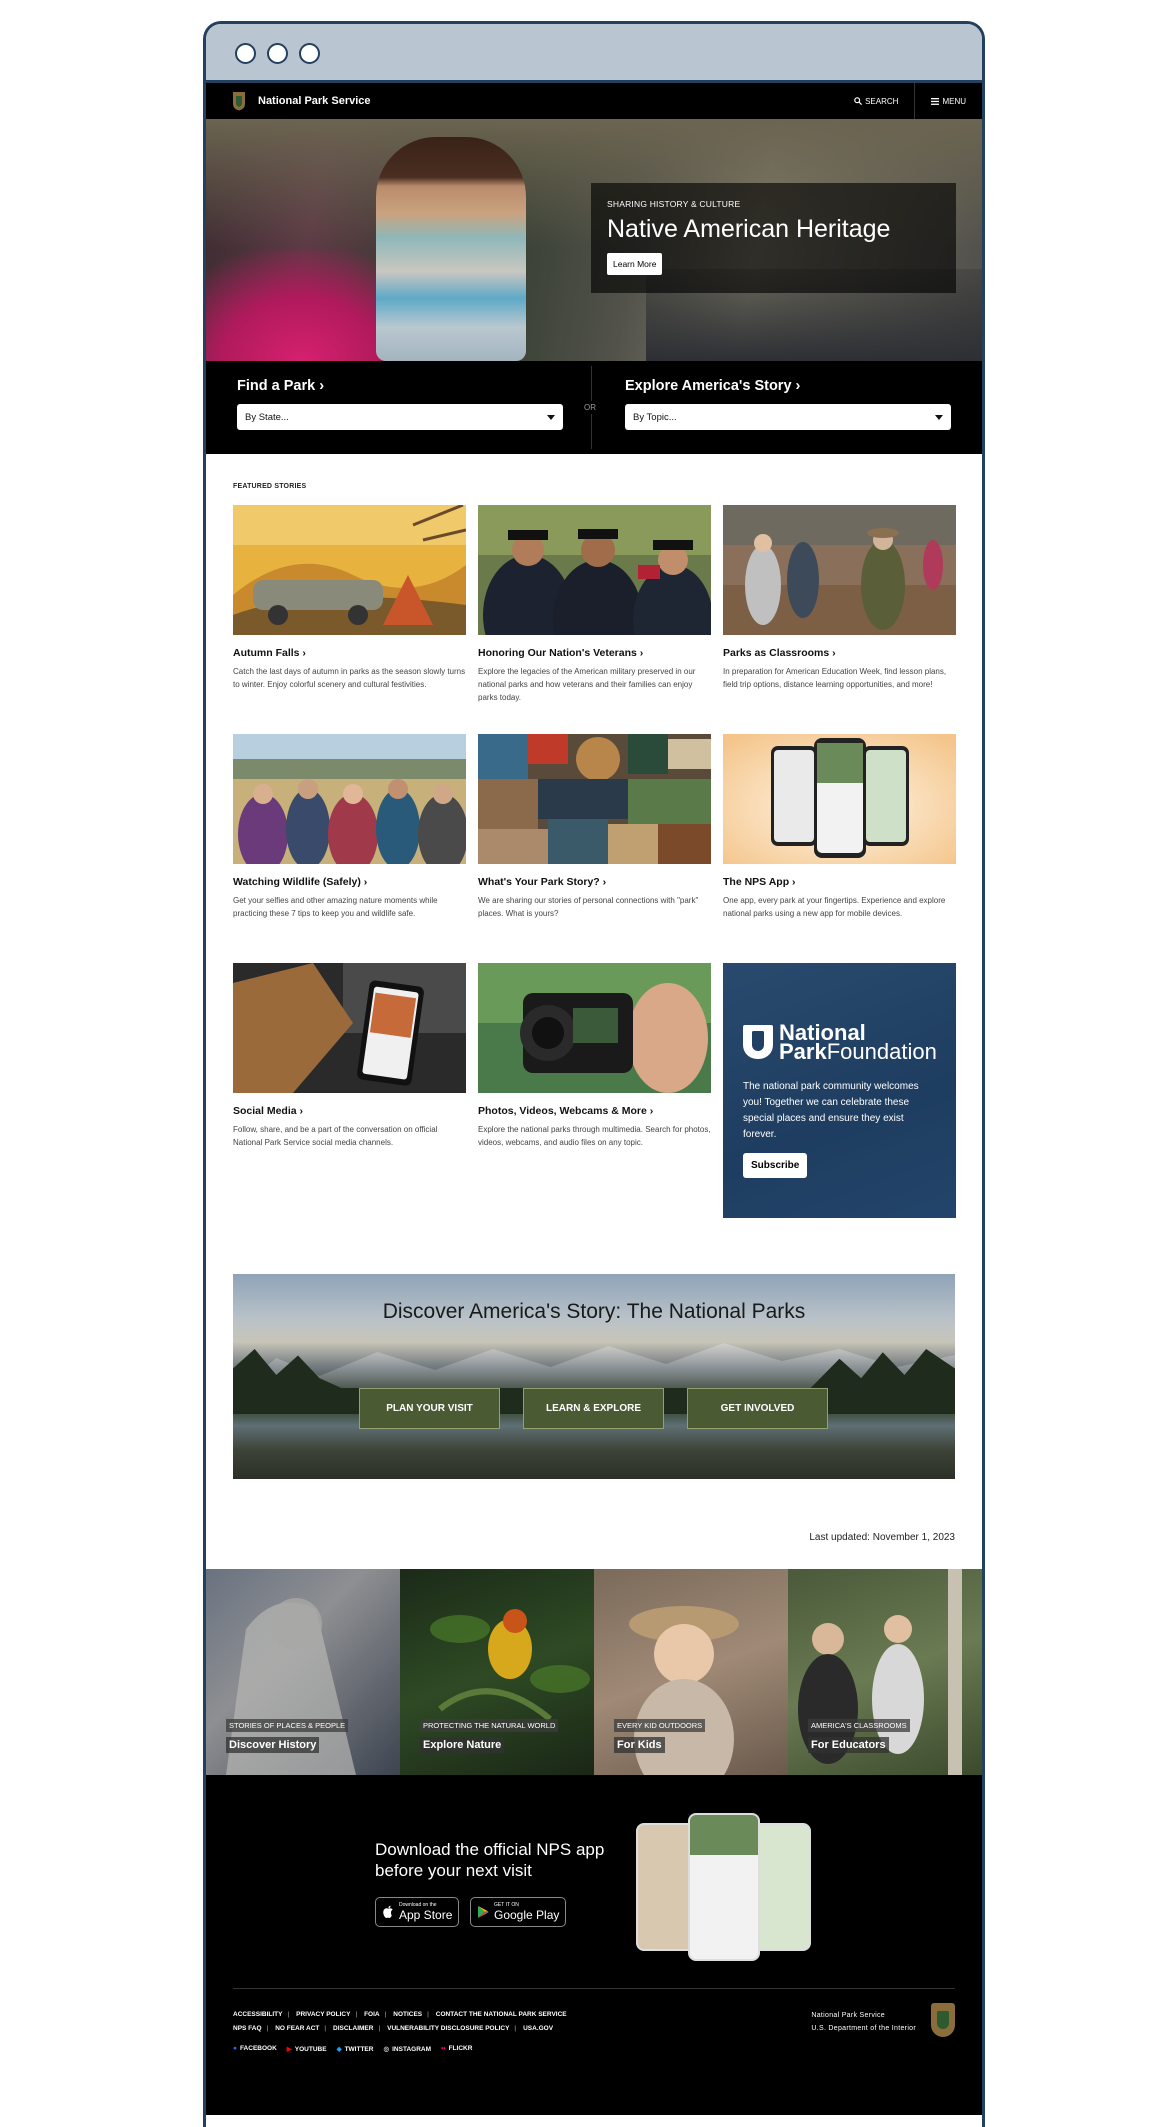 This screenshot has width=1176, height=2127. I want to click on npf-logo-word: Foundation, so click(881, 1051).